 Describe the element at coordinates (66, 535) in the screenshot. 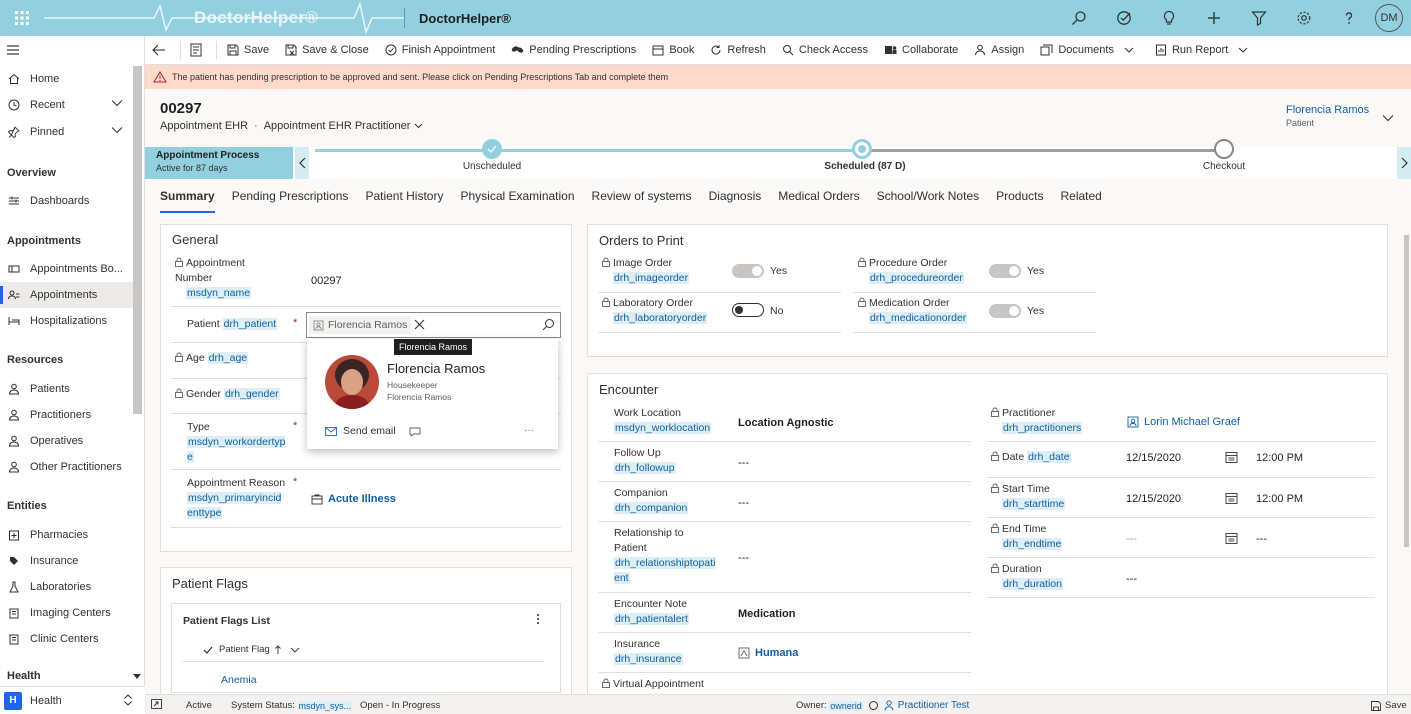

I see `nav-pharmacies: Pharmacies` at that location.